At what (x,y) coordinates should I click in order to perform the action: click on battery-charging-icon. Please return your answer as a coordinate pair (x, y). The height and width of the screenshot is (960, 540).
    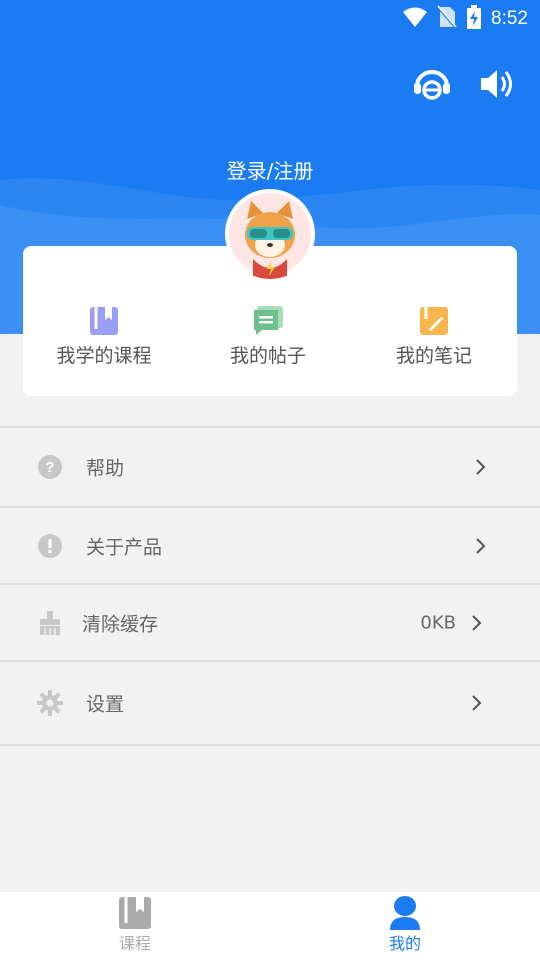
    Looking at the image, I should click on (474, 19).